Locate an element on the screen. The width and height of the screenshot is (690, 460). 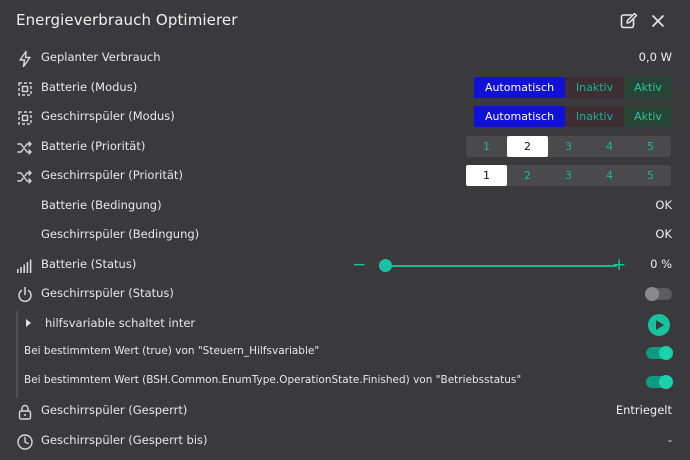
row-planned-consumption: Geplanter Verbrauch 0,0 W is located at coordinates (345, 58).